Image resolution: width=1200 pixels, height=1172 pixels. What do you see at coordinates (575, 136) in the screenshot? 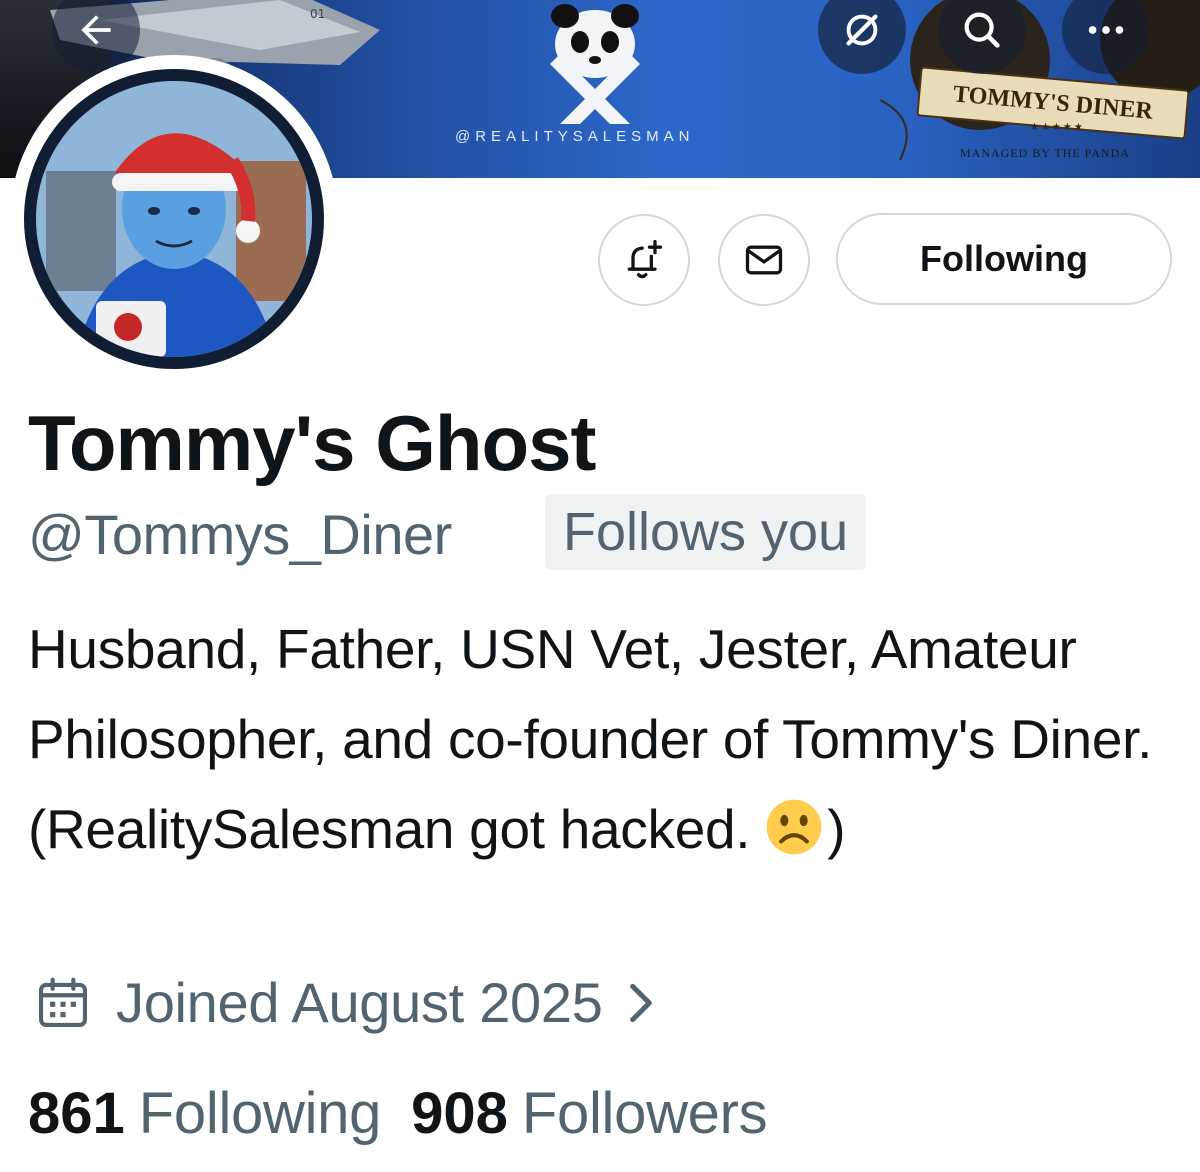
I see `banner-handle-text: @REALITYSALESMAN` at bounding box center [575, 136].